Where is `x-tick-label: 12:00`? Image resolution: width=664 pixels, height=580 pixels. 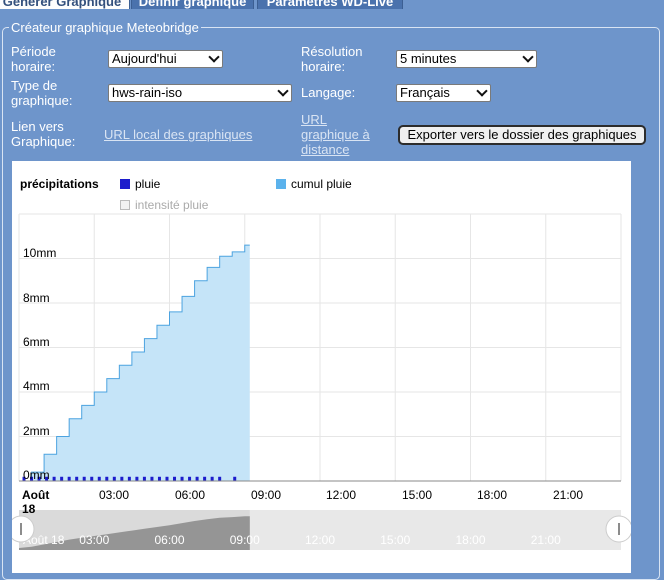
x-tick-label: 12:00 is located at coordinates (341, 495).